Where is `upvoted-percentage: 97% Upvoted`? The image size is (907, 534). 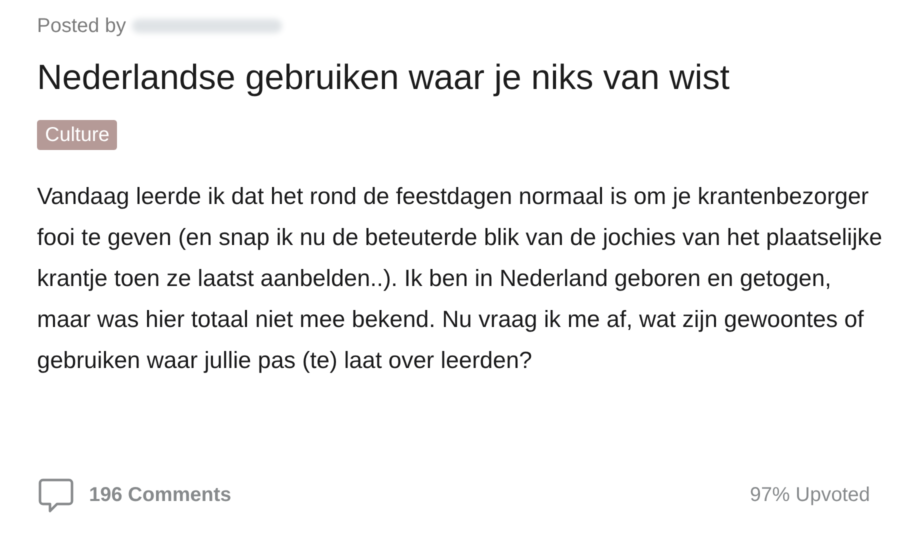
upvoted-percentage: 97% Upvoted is located at coordinates (810, 495).